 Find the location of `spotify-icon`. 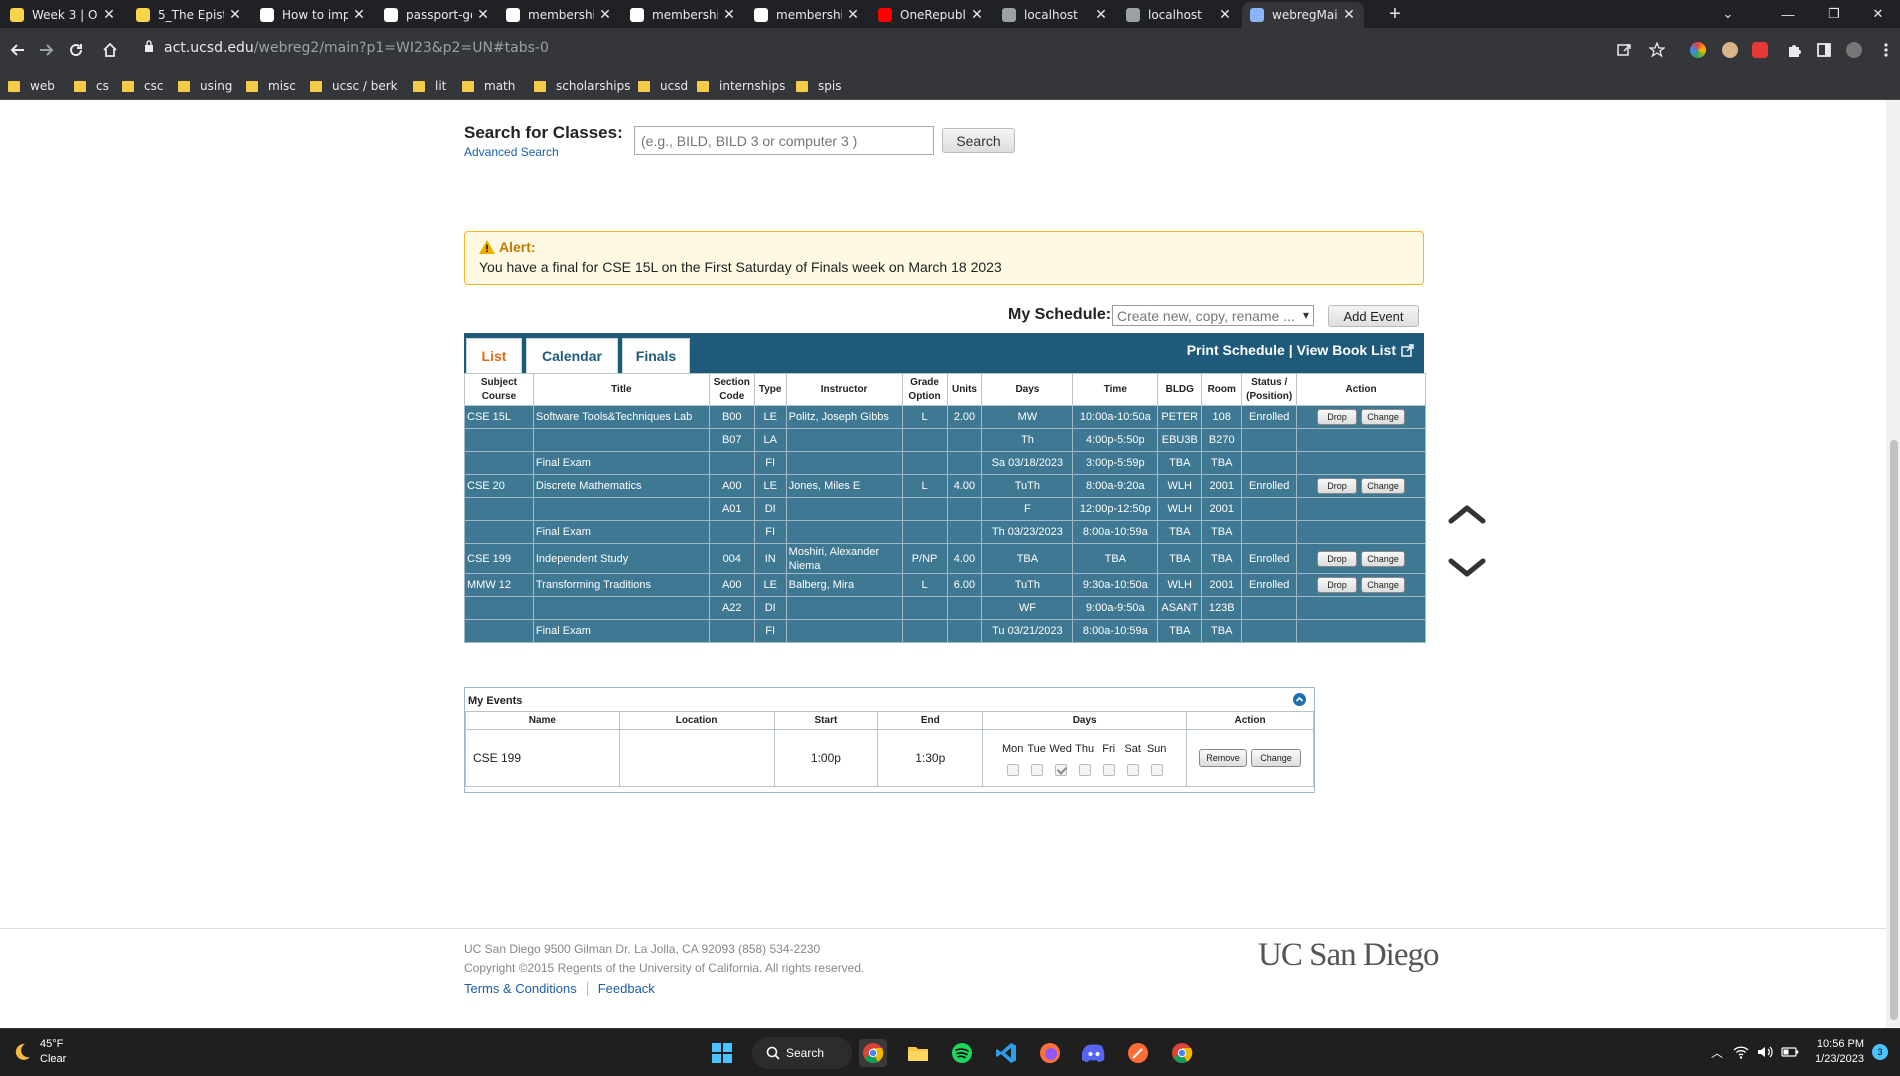

spotify-icon is located at coordinates (962, 1053).